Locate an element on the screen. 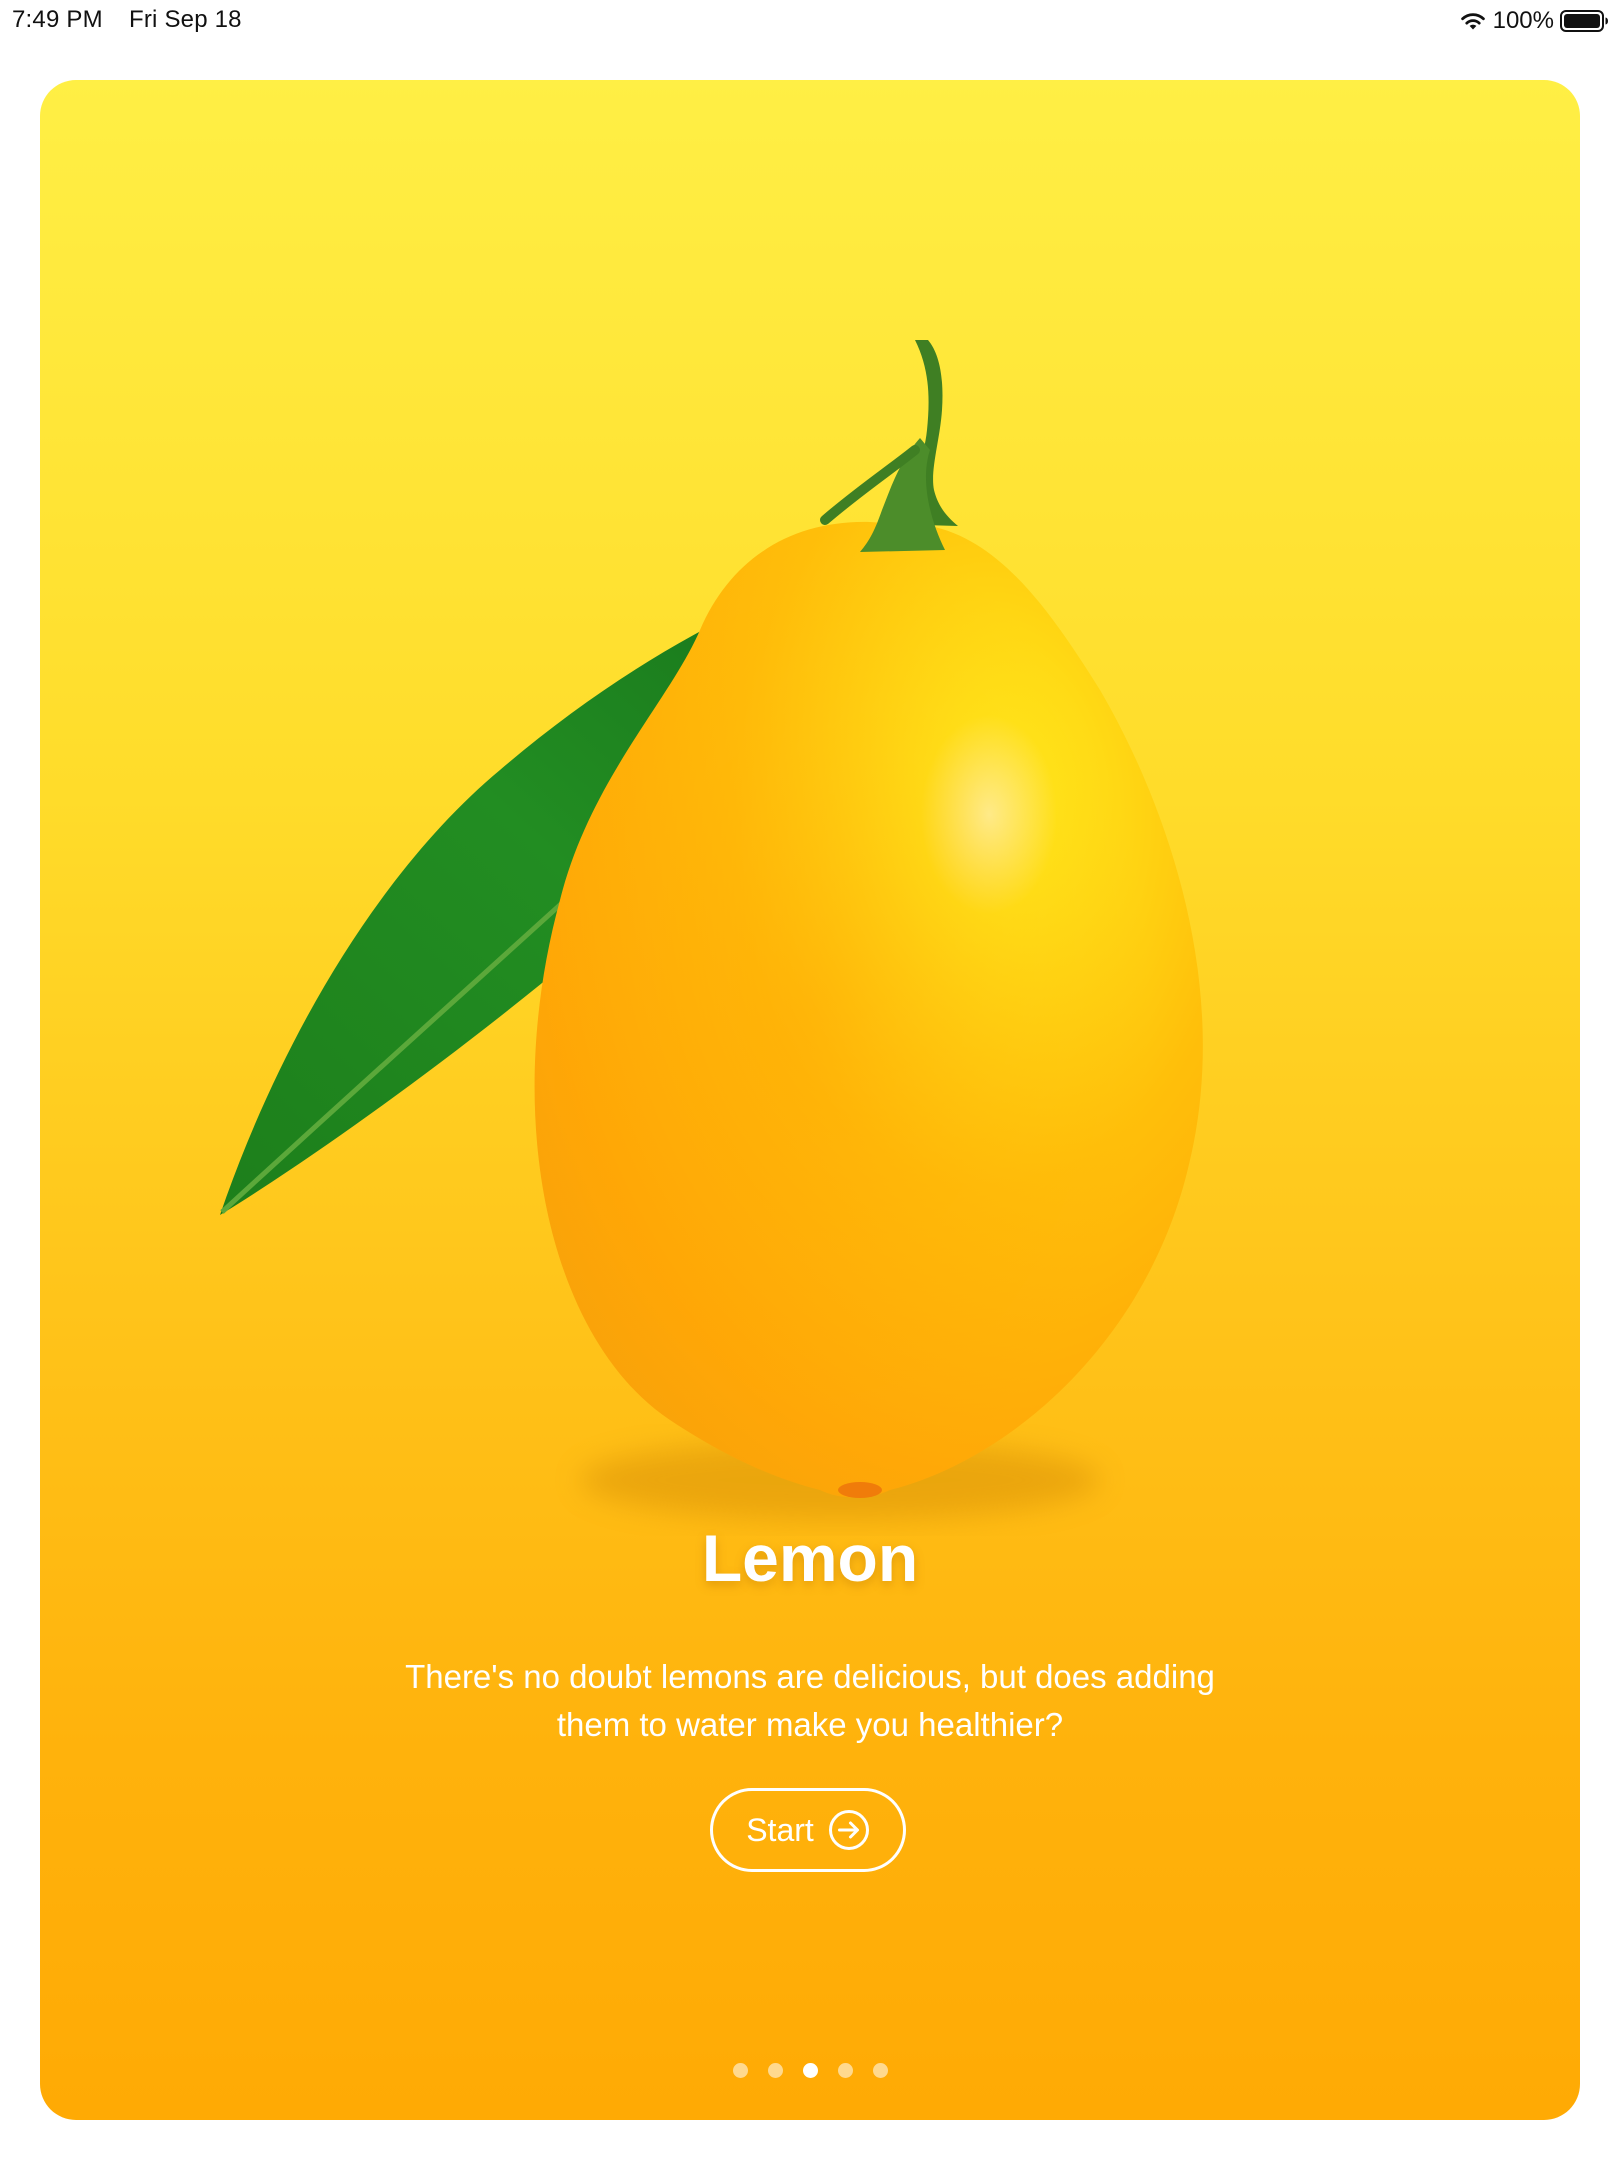  arrow-right-circle-icon is located at coordinates (849, 1830).